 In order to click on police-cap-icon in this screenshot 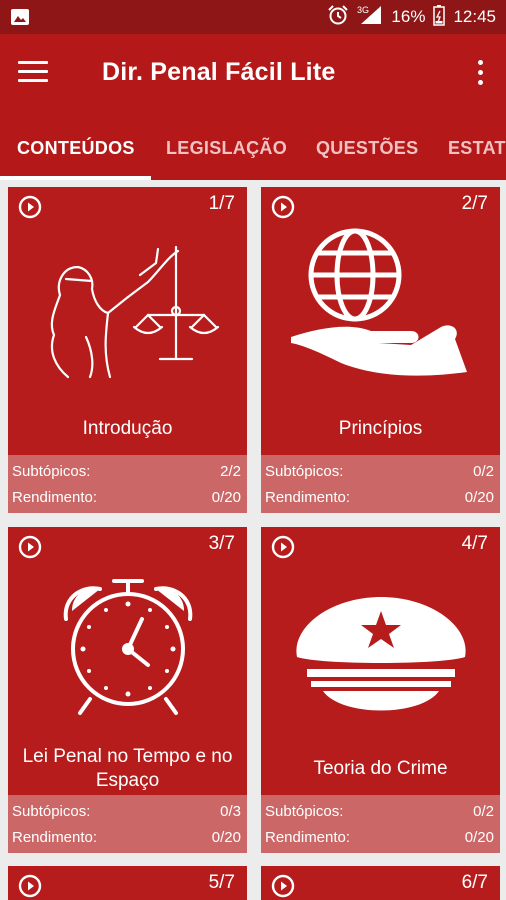, I will do `click(381, 654)`.